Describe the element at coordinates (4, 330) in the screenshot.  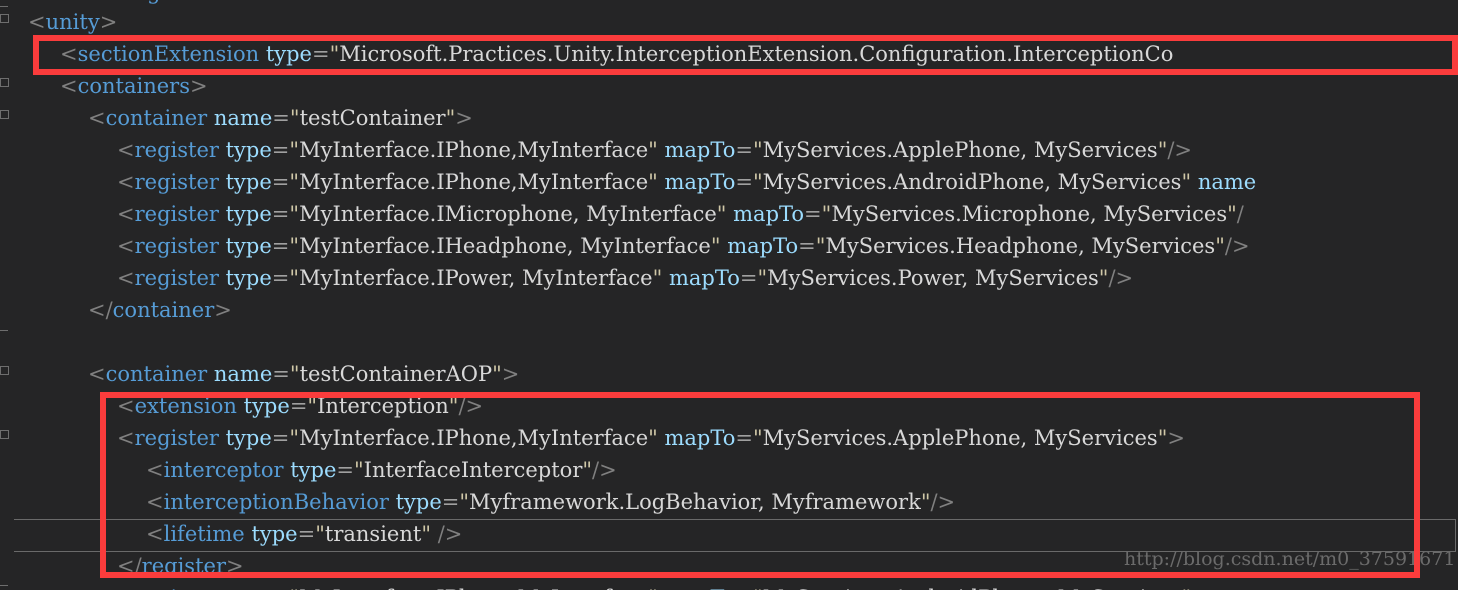
I see `fold-dash-blank` at that location.